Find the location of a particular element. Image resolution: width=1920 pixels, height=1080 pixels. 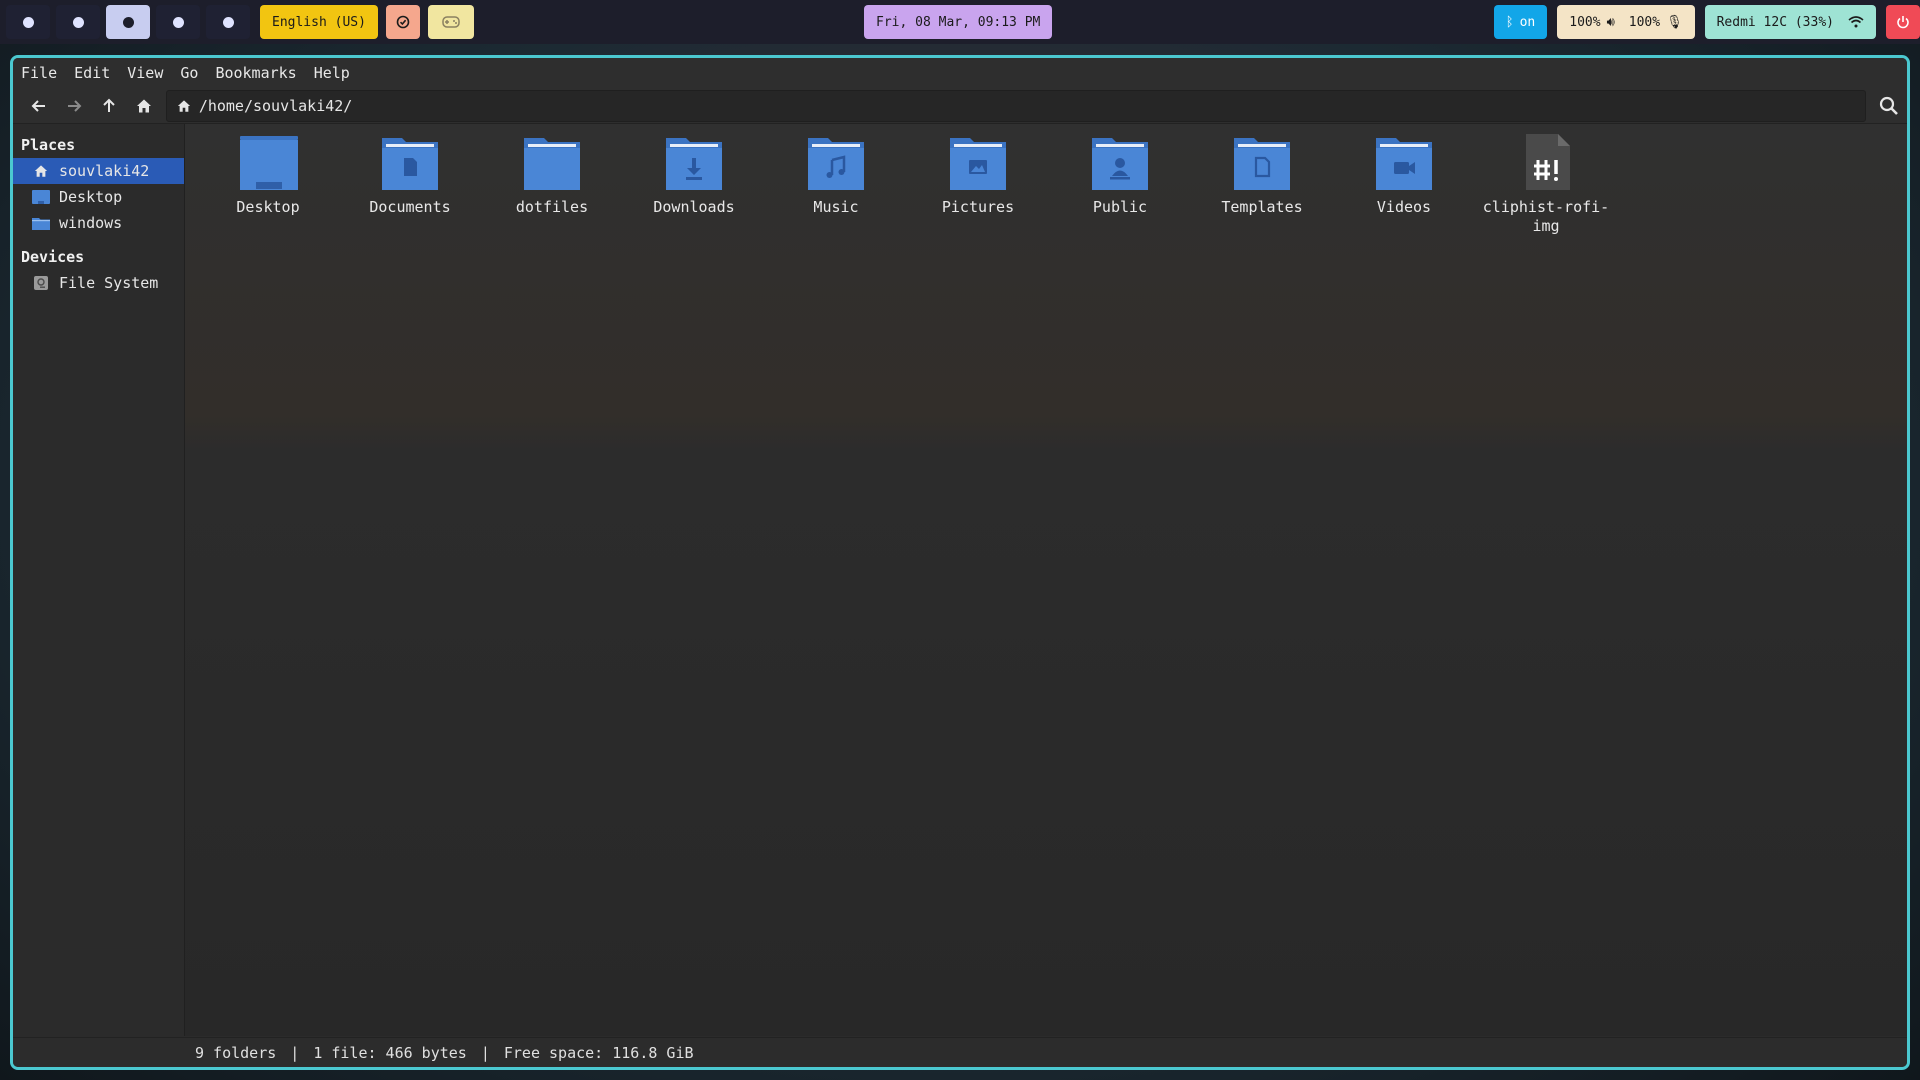

sidebar-item-label: File System is located at coordinates (109, 283).